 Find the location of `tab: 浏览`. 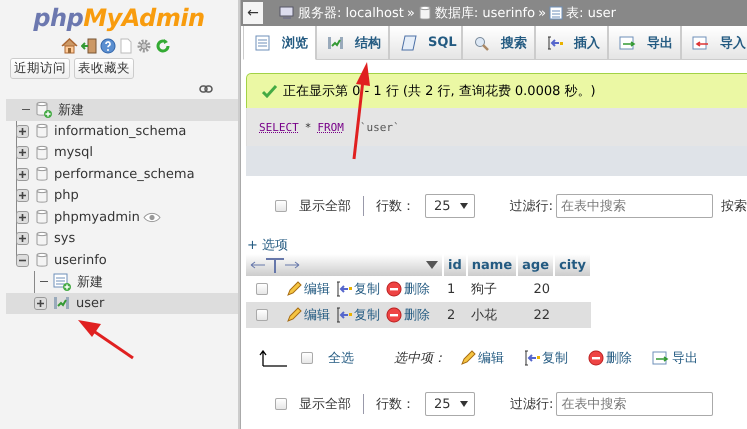

tab: 浏览 is located at coordinates (279, 43).